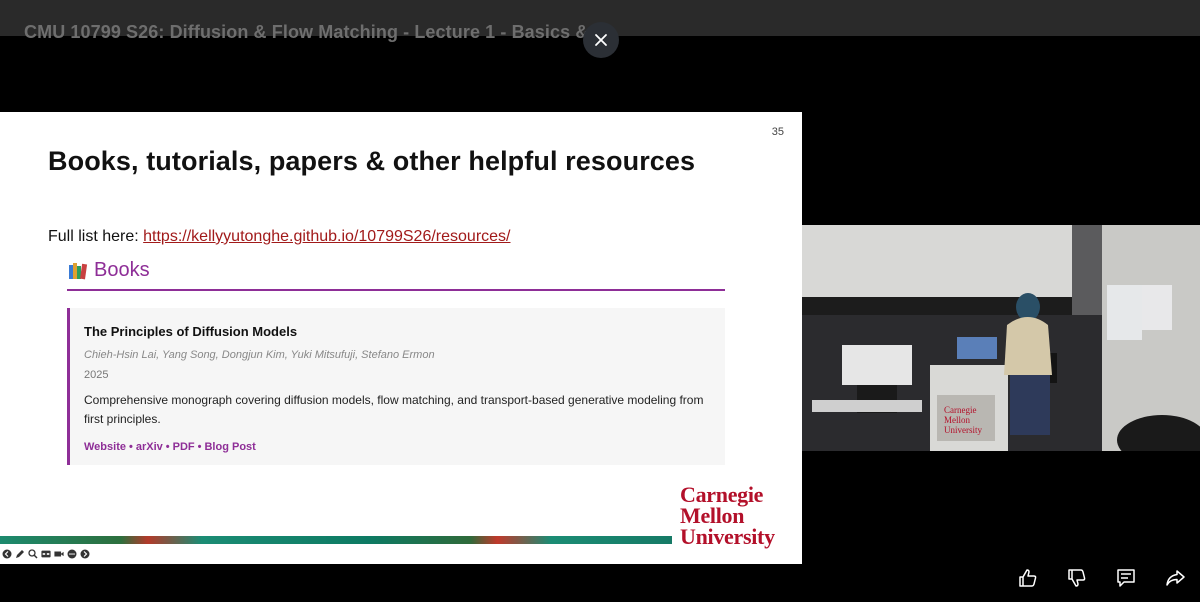  Describe the element at coordinates (1175, 578) in the screenshot. I see `share-icon` at that location.